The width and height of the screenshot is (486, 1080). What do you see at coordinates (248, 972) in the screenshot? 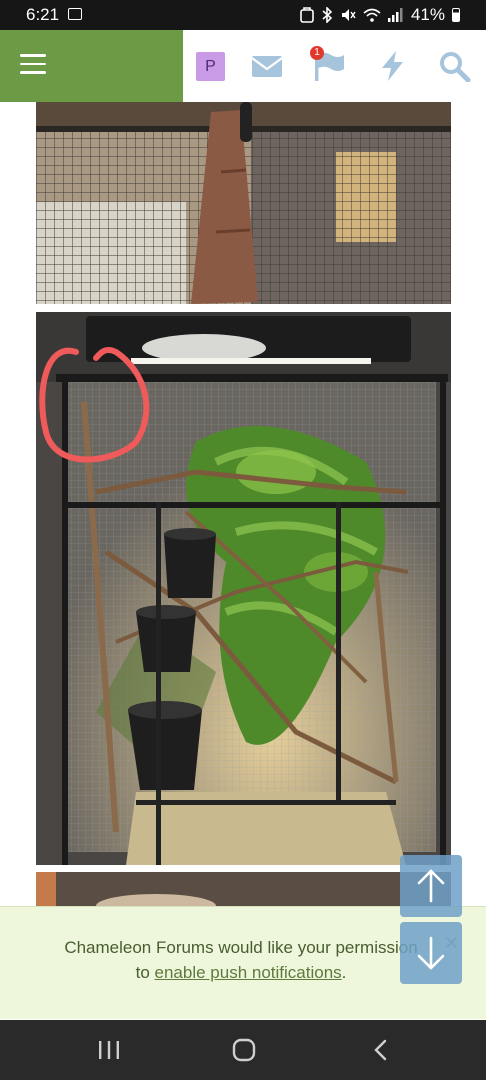
I see `enable-push-link: enable push notifications` at bounding box center [248, 972].